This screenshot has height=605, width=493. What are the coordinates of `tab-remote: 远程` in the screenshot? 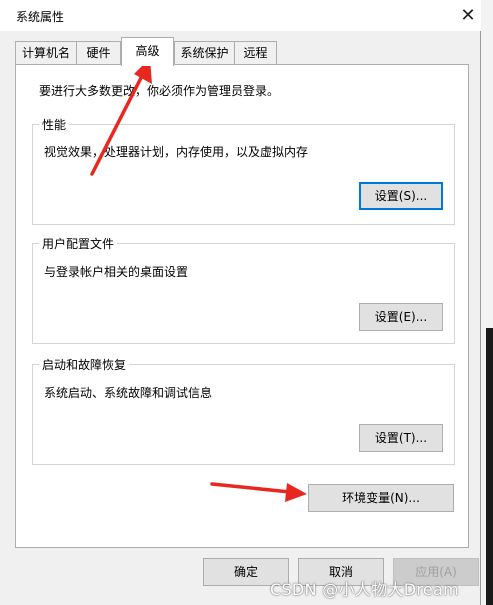 It's located at (255, 53).